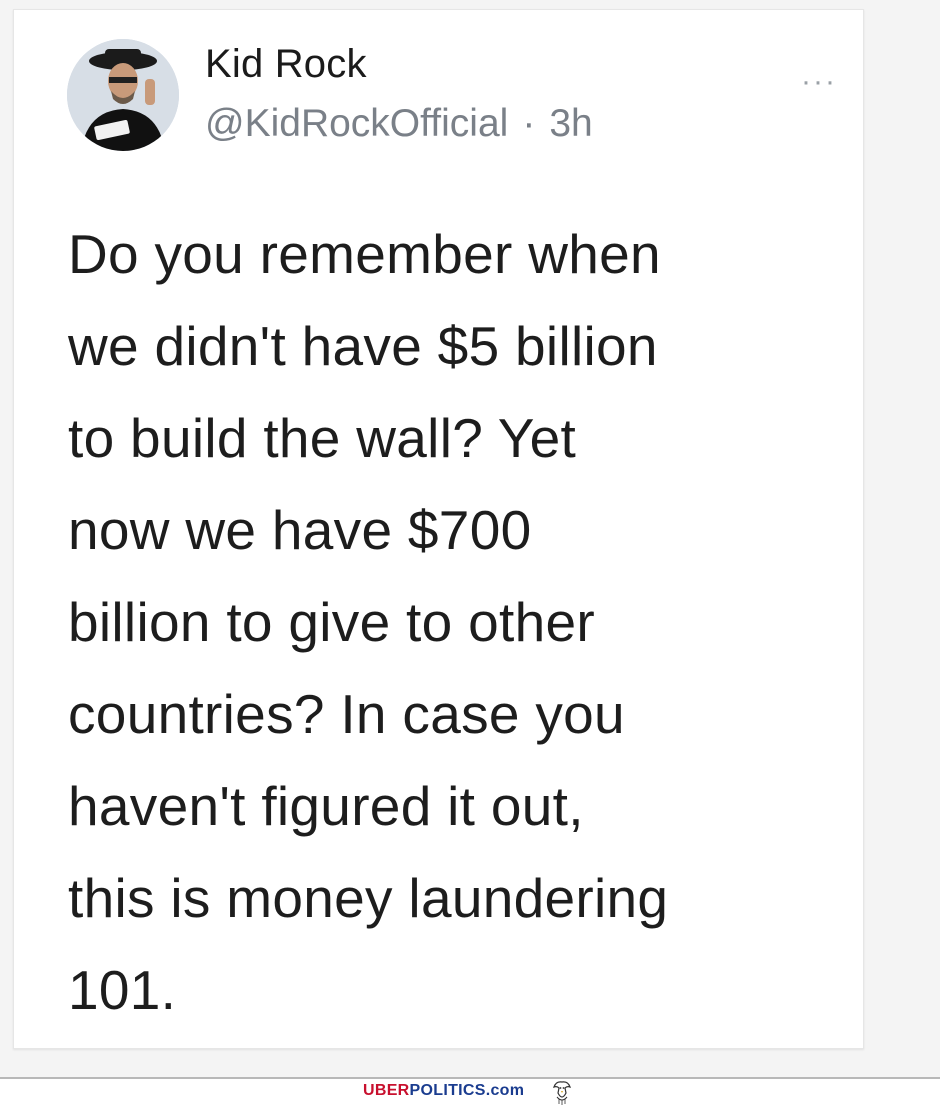 The height and width of the screenshot is (1105, 940). Describe the element at coordinates (322, 438) in the screenshot. I see `tweet-text-line: to build the wall? Yet` at that location.